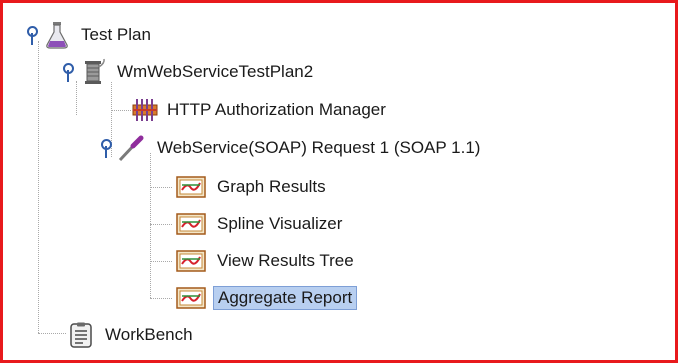 This screenshot has width=678, height=363. I want to click on flask-icon, so click(57, 35).